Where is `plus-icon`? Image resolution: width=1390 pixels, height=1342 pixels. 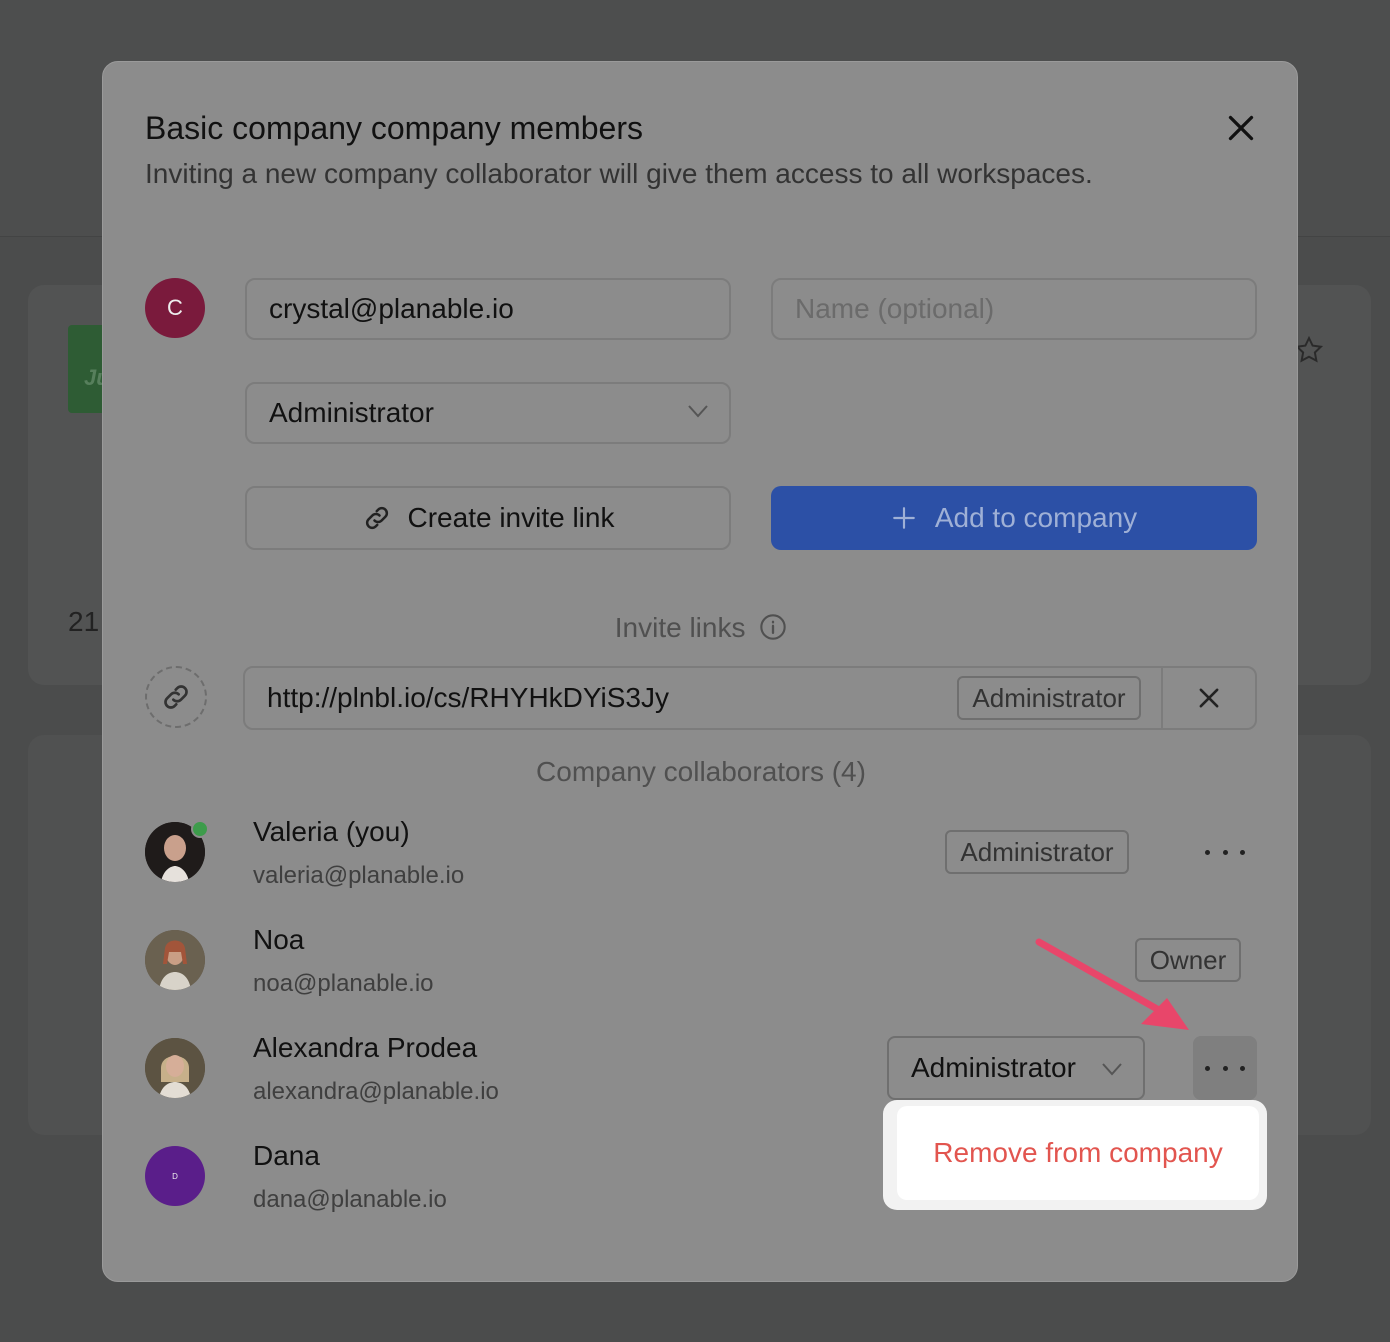
plus-icon is located at coordinates (903, 518).